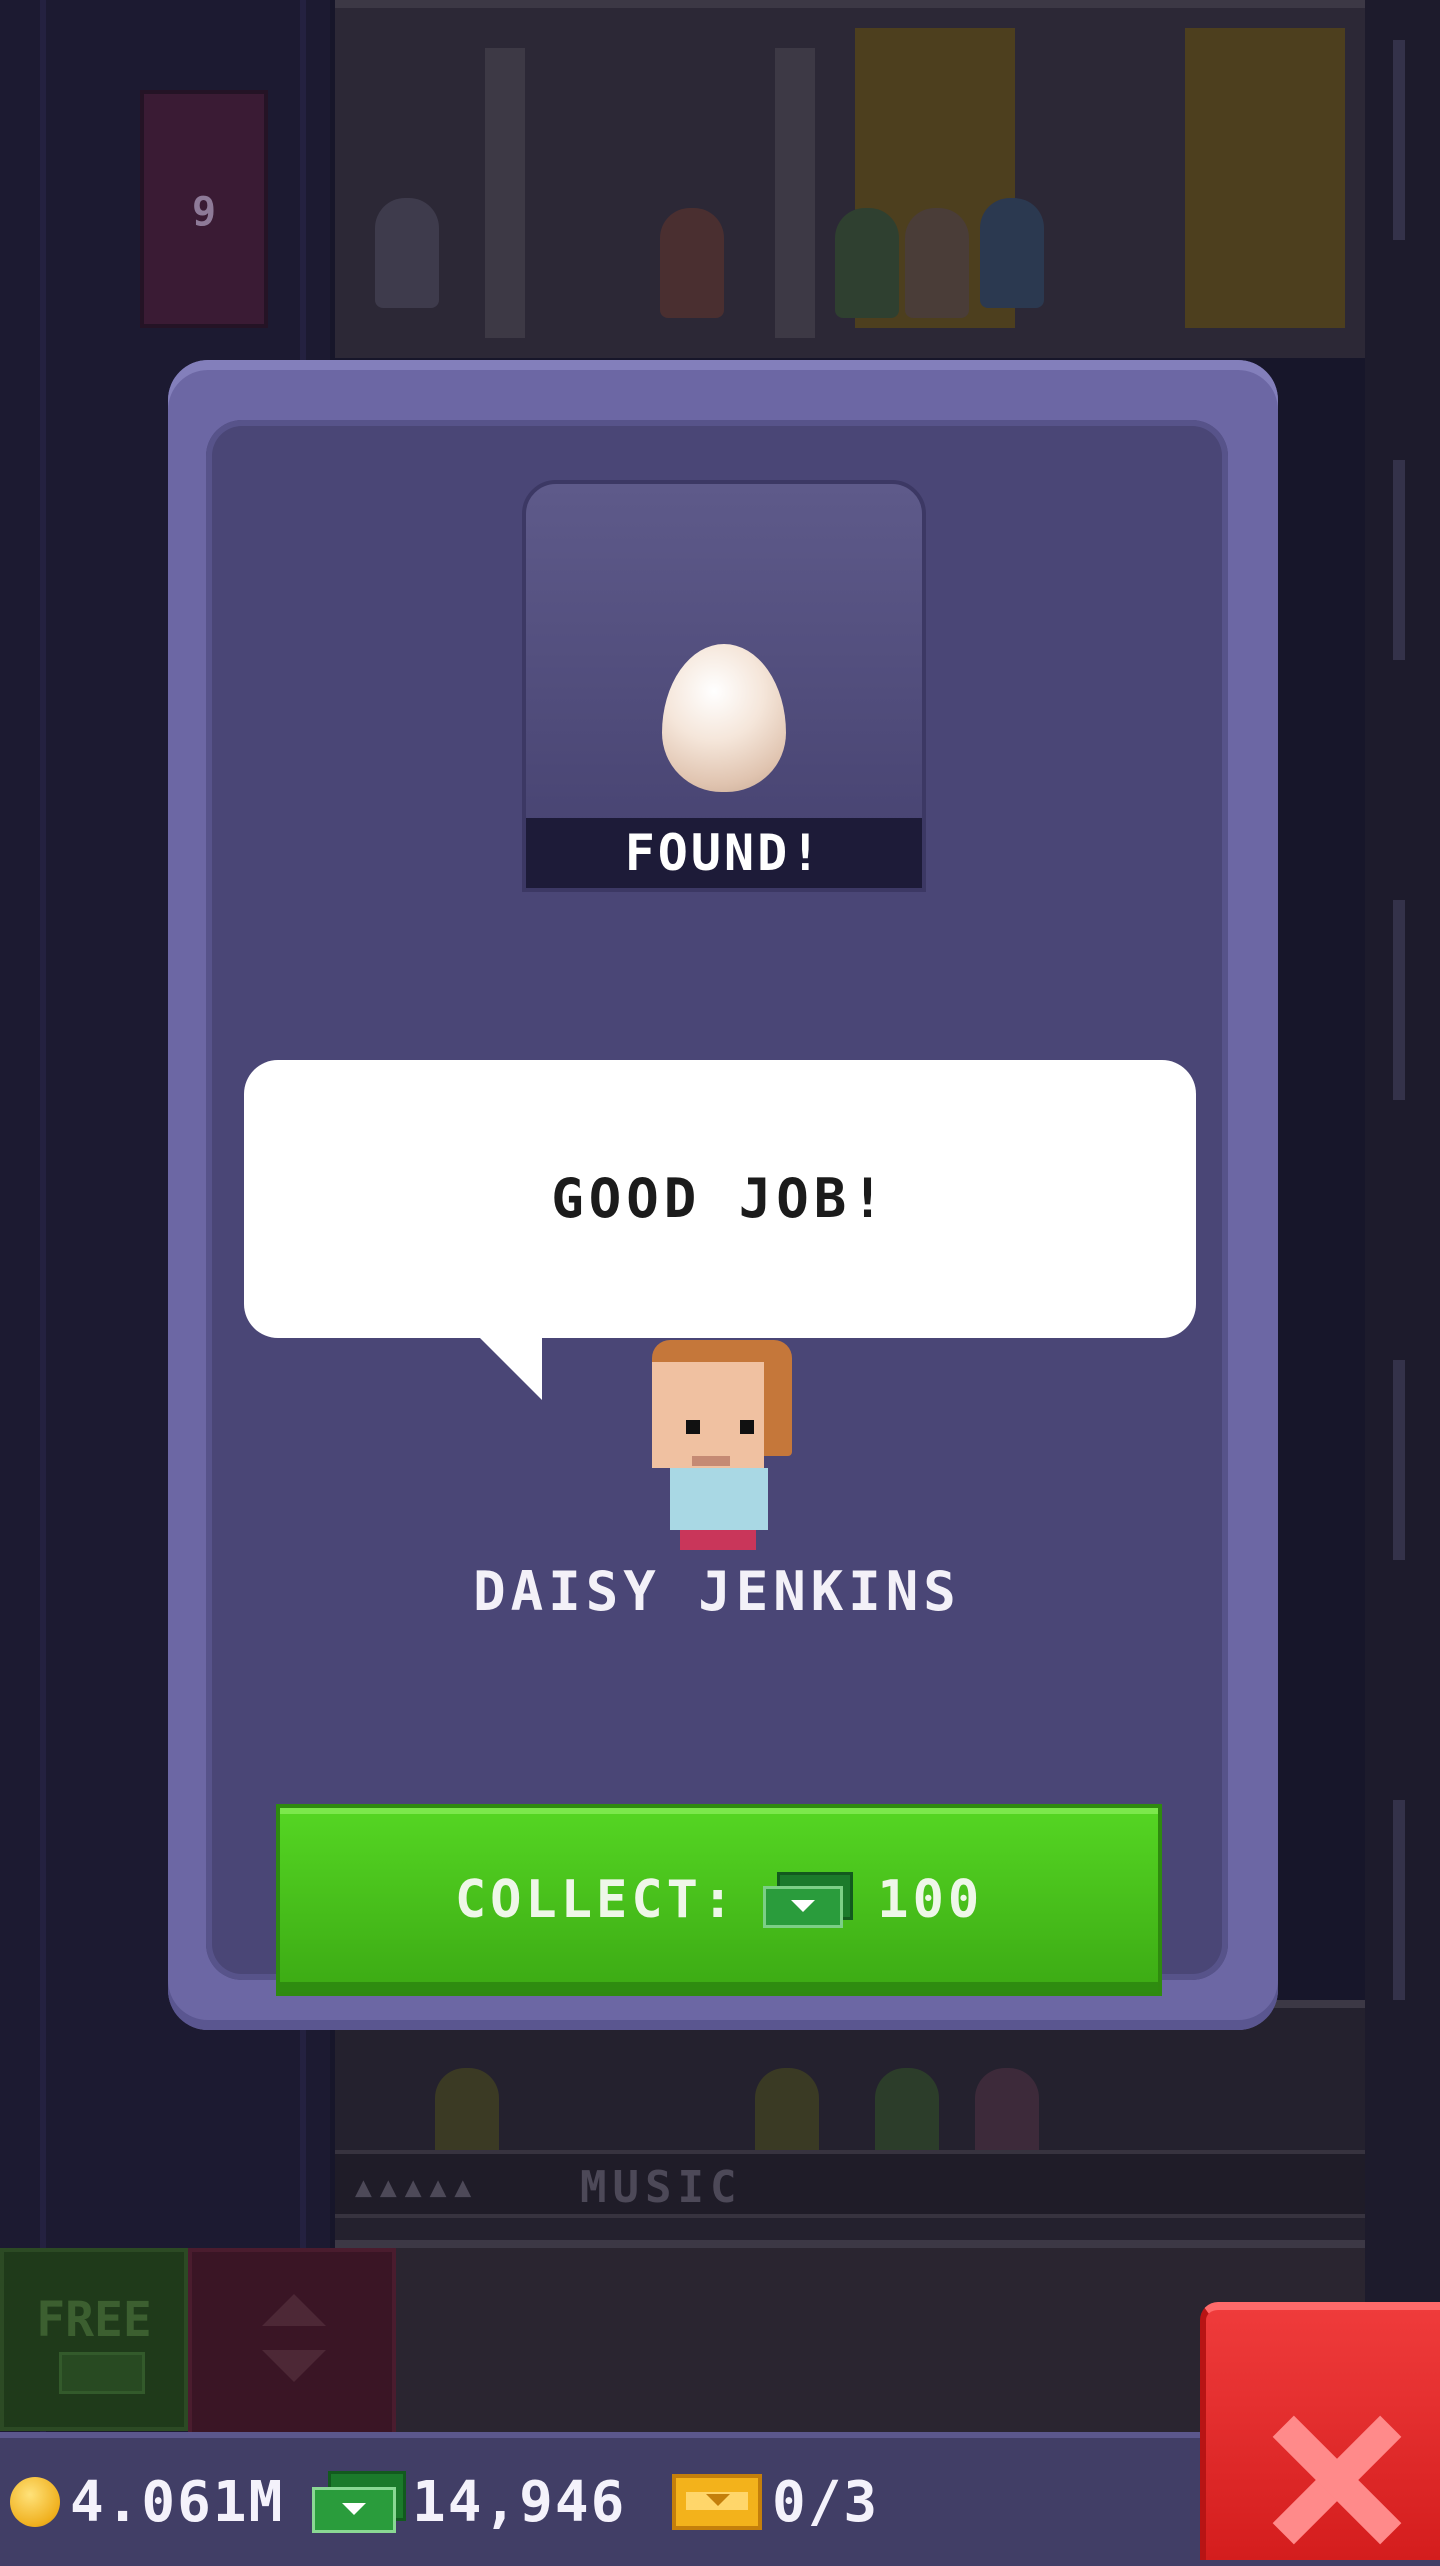  I want to click on speech-bubble: GOOD JOB!, so click(720, 1230).